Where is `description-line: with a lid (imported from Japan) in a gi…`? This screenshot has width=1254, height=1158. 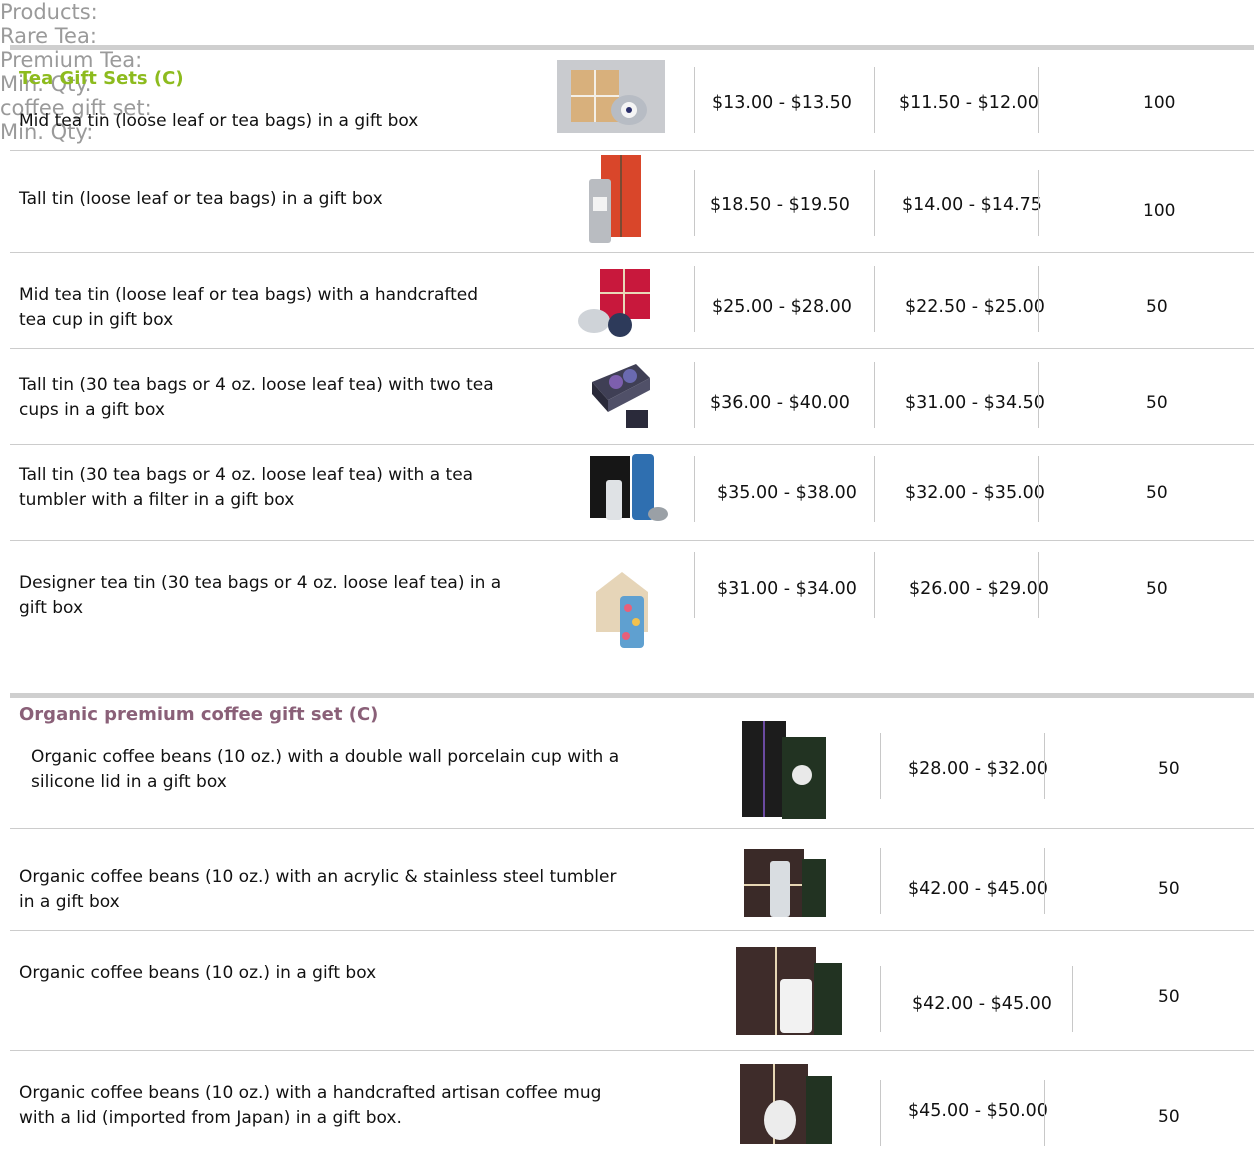 description-line: with a lid (imported from Japan) in a gi… is located at coordinates (210, 1118).